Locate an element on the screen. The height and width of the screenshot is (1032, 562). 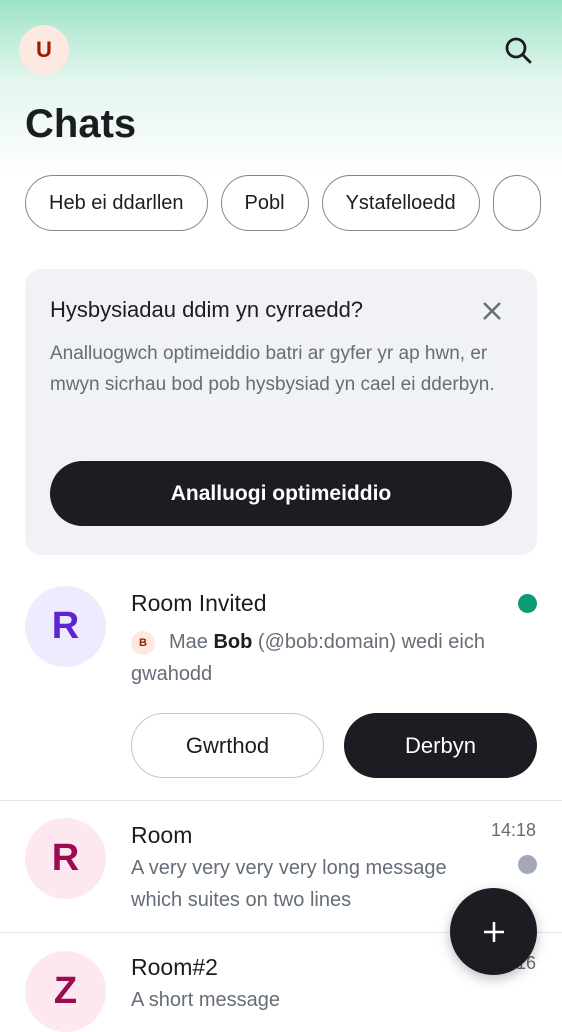
banner-title: Hysbysiadau ddim yn cyrraedd? is located at coordinates (207, 309).